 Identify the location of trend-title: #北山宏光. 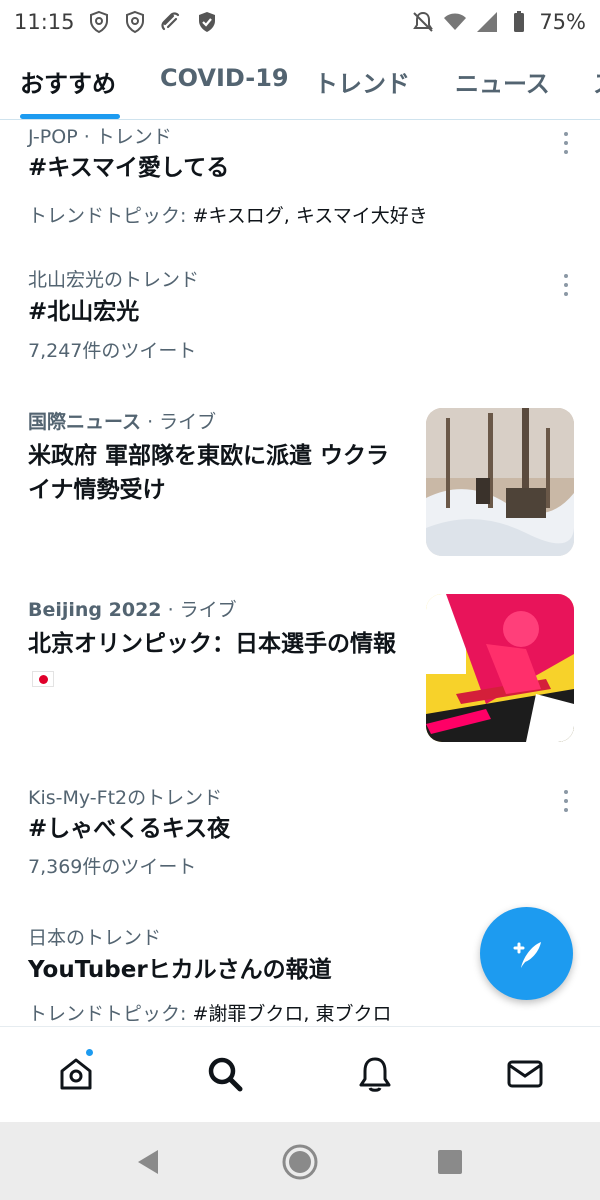
(84, 312).